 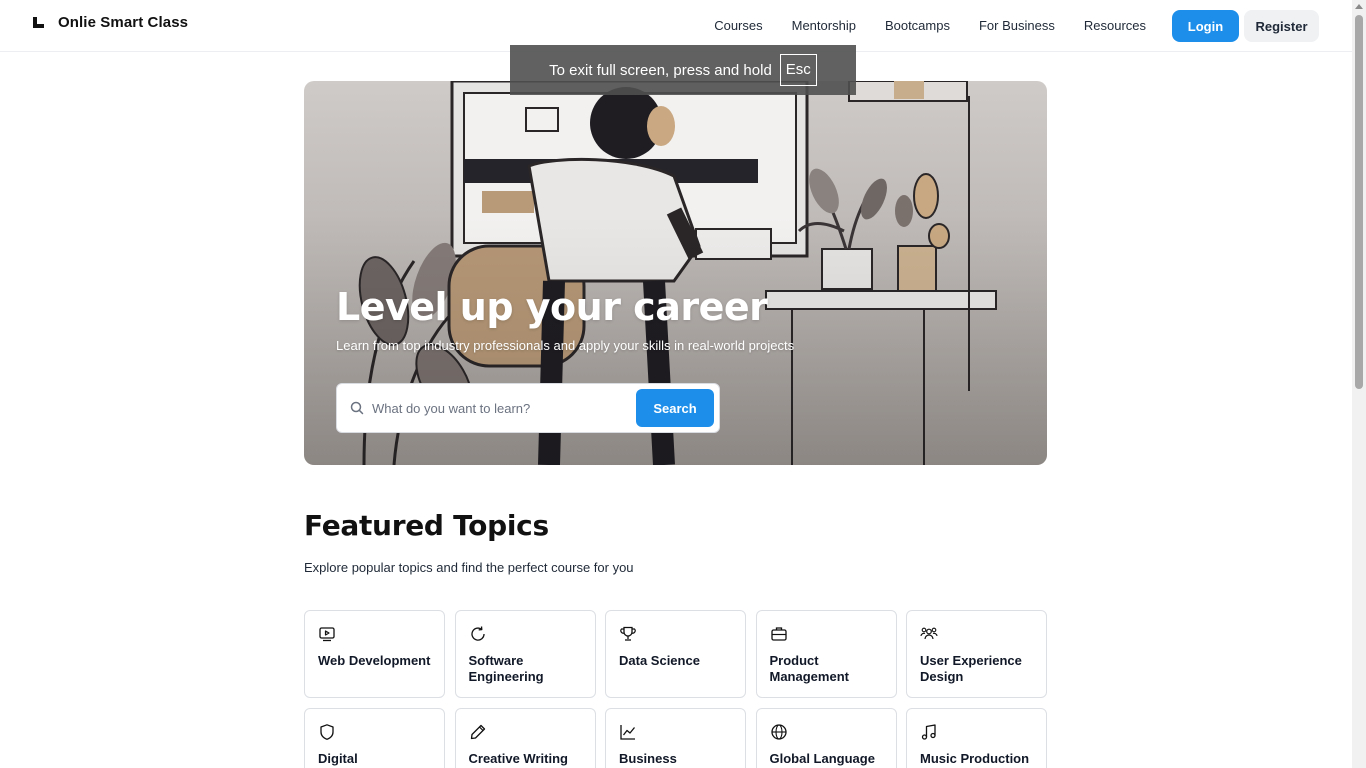 What do you see at coordinates (971, 668) in the screenshot?
I see `topic-label: User Experience Design` at bounding box center [971, 668].